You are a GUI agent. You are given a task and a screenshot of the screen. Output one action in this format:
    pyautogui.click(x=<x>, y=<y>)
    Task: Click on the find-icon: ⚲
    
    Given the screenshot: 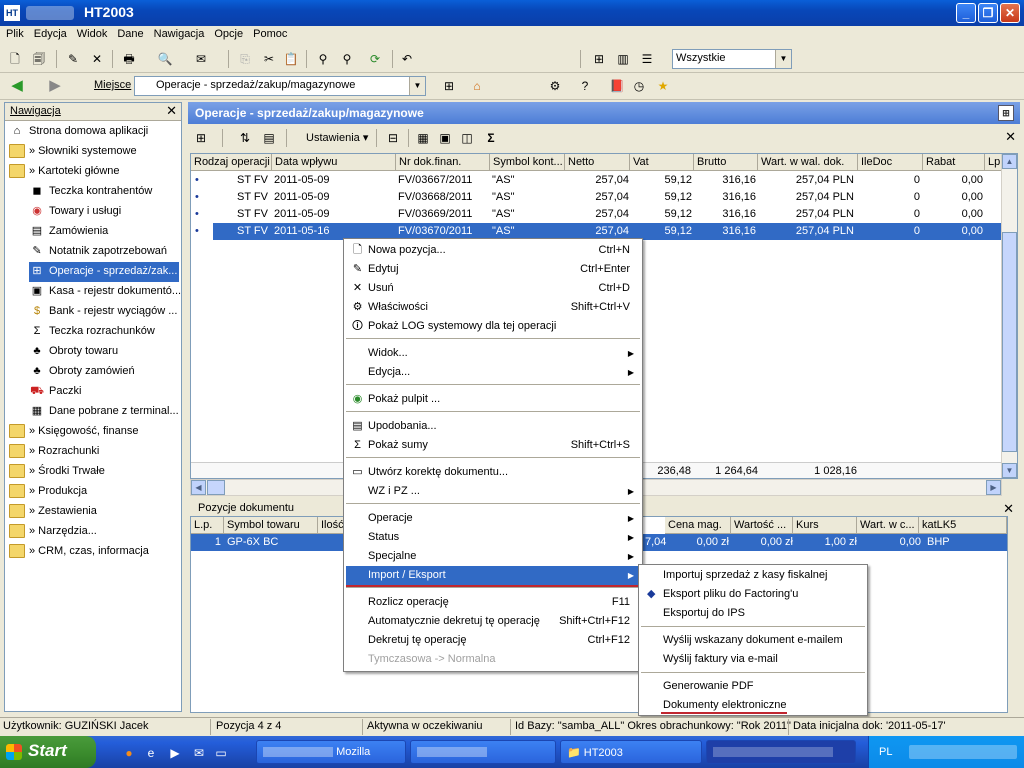 What is the action you would take?
    pyautogui.click(x=323, y=59)
    